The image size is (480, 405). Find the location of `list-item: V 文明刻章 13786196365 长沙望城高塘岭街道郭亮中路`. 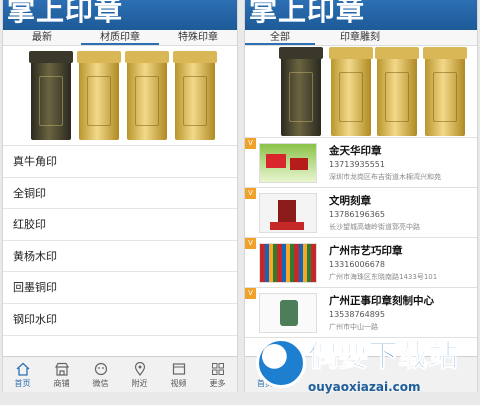

list-item: V 文明刻章 13786196365 长沙望城高塘岭街道郭亮中路 is located at coordinates (361, 213).